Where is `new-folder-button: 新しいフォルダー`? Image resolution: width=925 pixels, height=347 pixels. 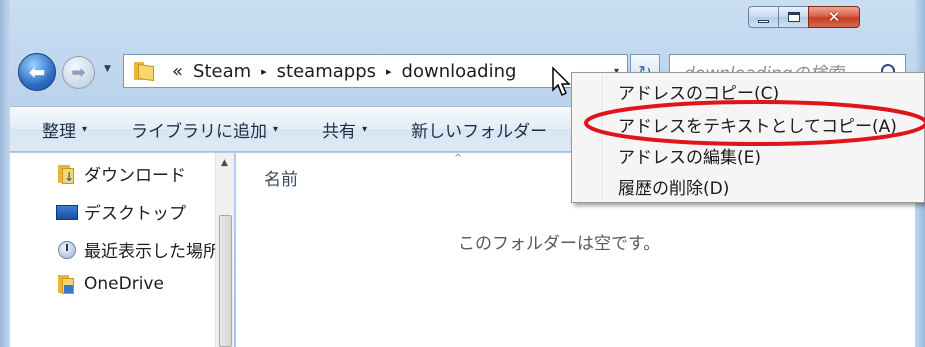 new-folder-button: 新しいフォルダー is located at coordinates (479, 129).